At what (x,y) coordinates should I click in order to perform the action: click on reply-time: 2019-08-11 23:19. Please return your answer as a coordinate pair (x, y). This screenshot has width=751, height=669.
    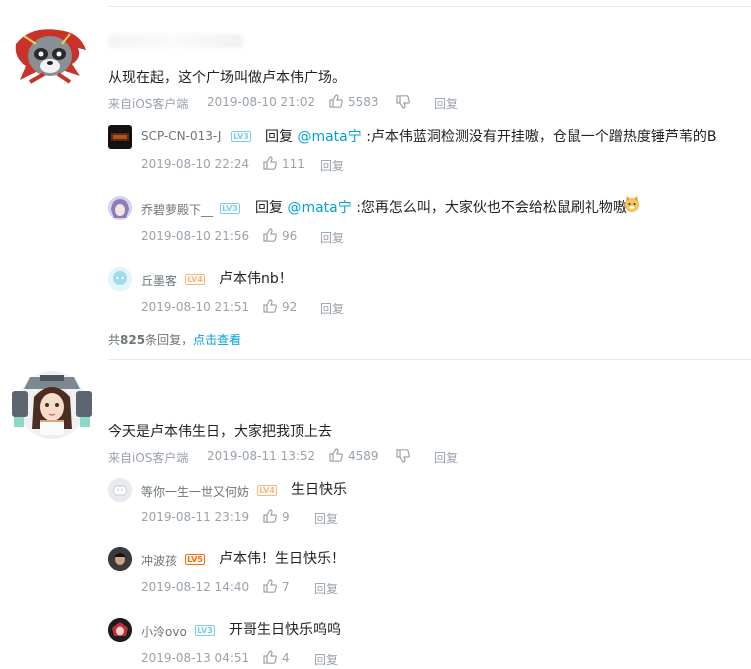
    Looking at the image, I should click on (195, 517).